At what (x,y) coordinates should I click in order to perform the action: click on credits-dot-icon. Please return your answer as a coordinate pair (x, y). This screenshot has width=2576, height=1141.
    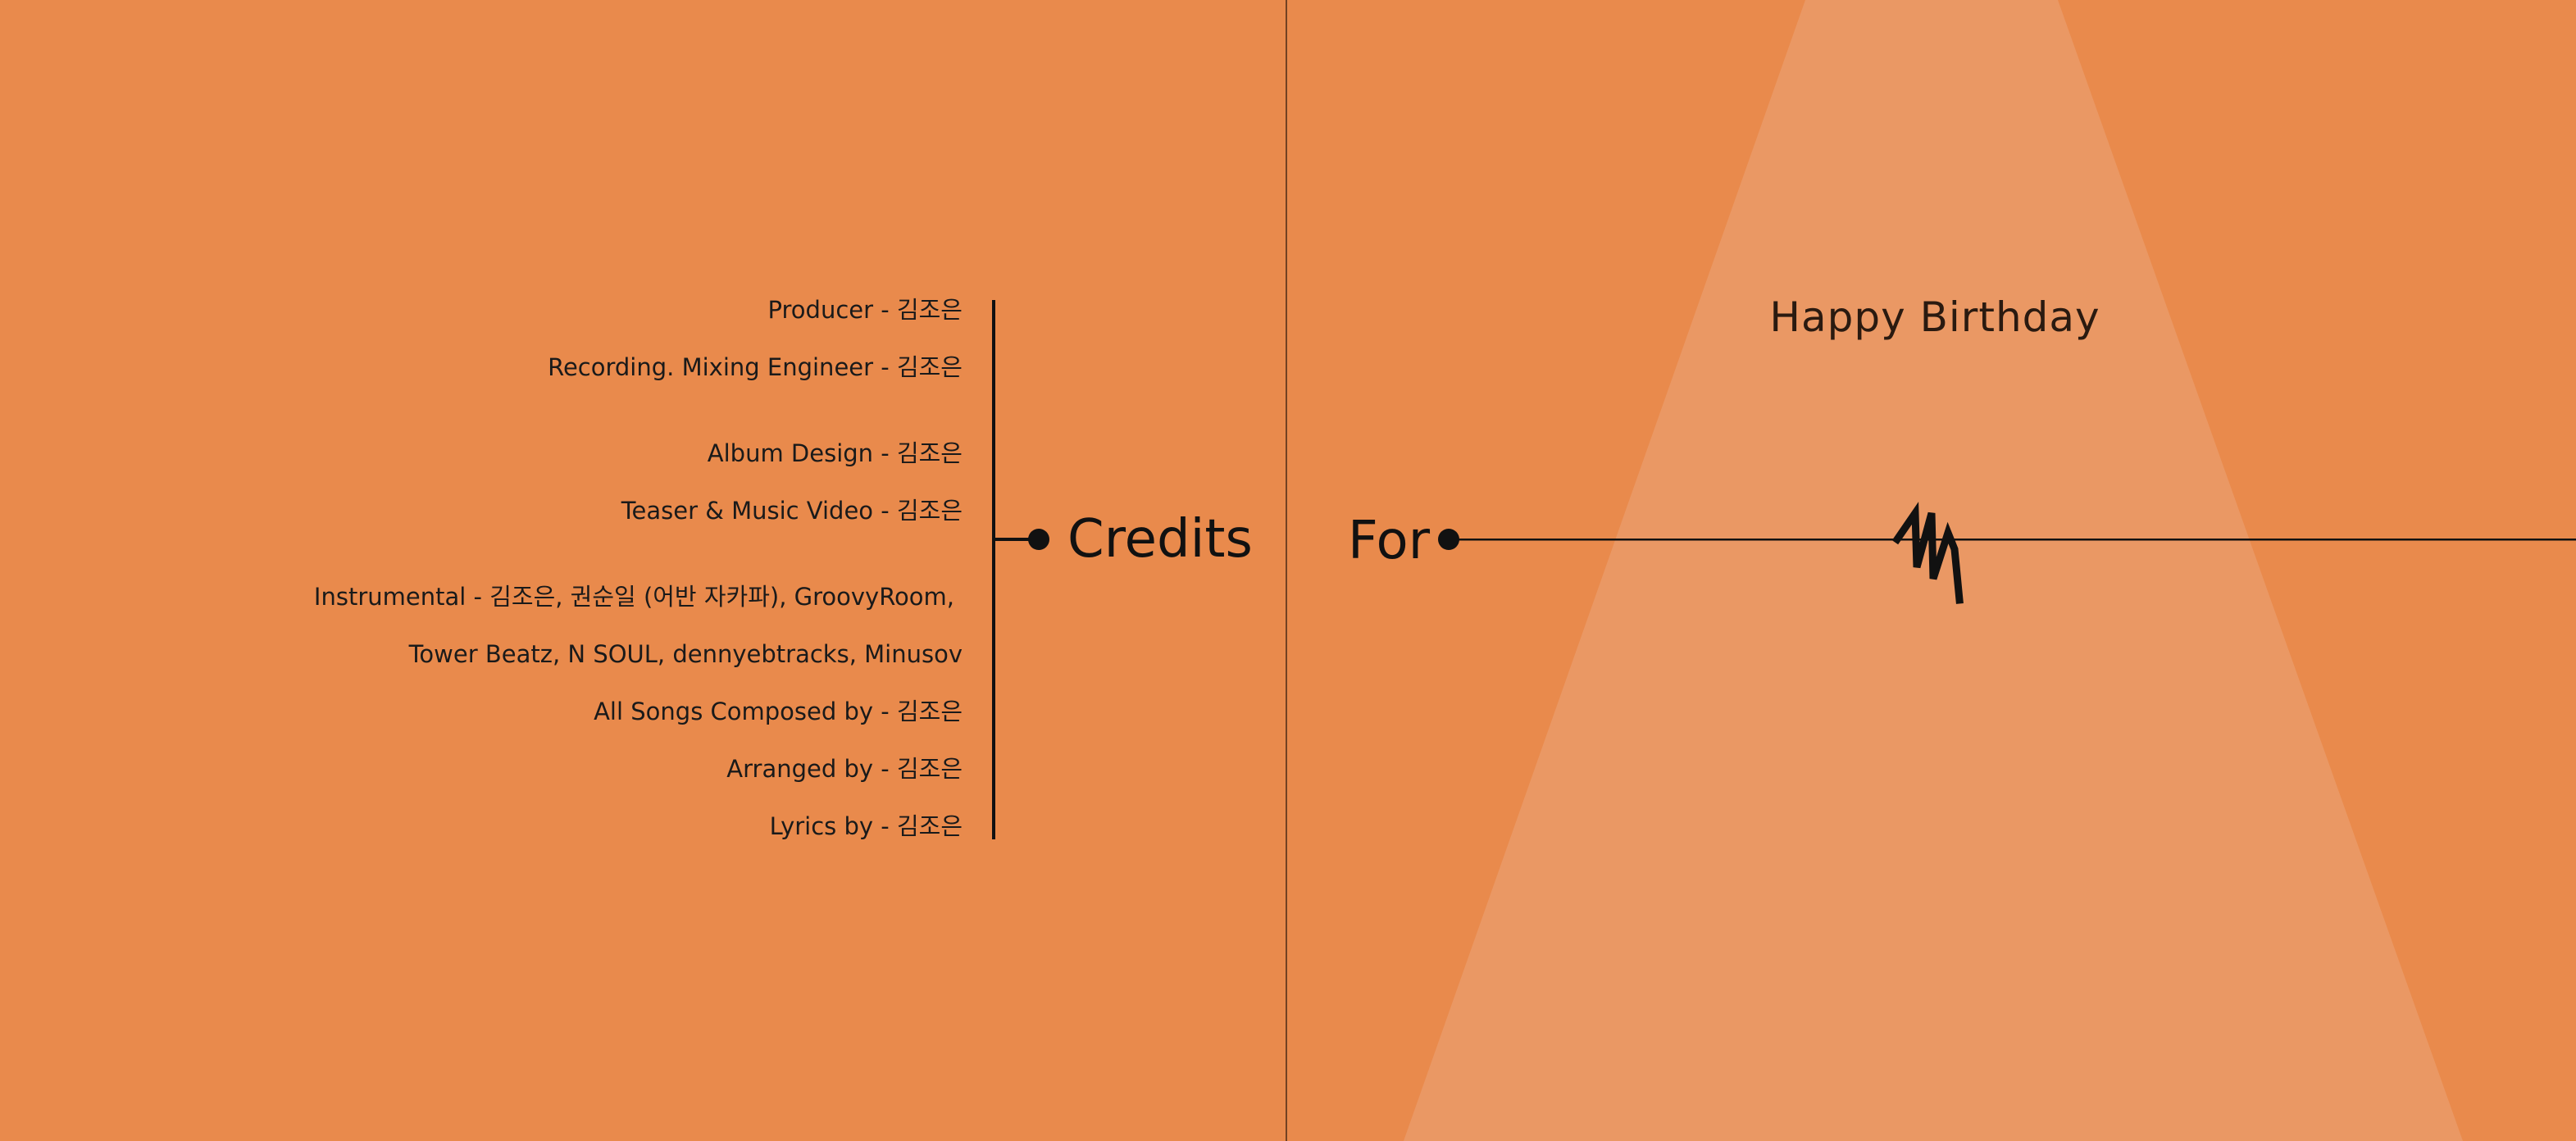
    Looking at the image, I should click on (1038, 539).